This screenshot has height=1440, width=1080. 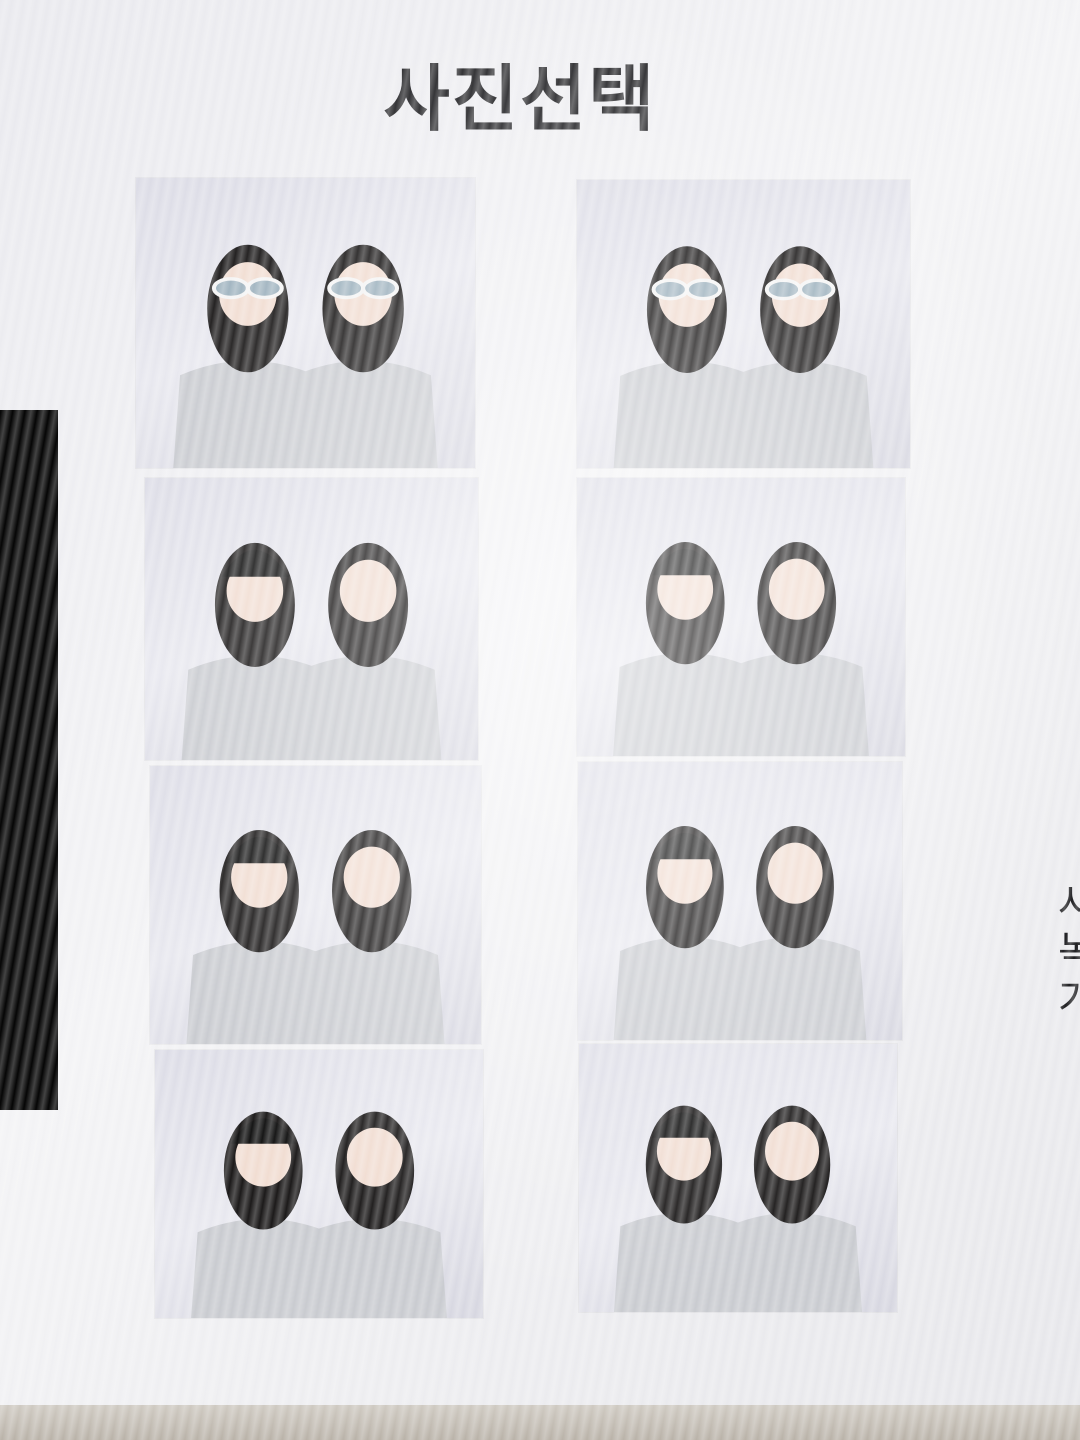 What do you see at coordinates (1069, 904) in the screenshot?
I see `side-text-line: 사` at bounding box center [1069, 904].